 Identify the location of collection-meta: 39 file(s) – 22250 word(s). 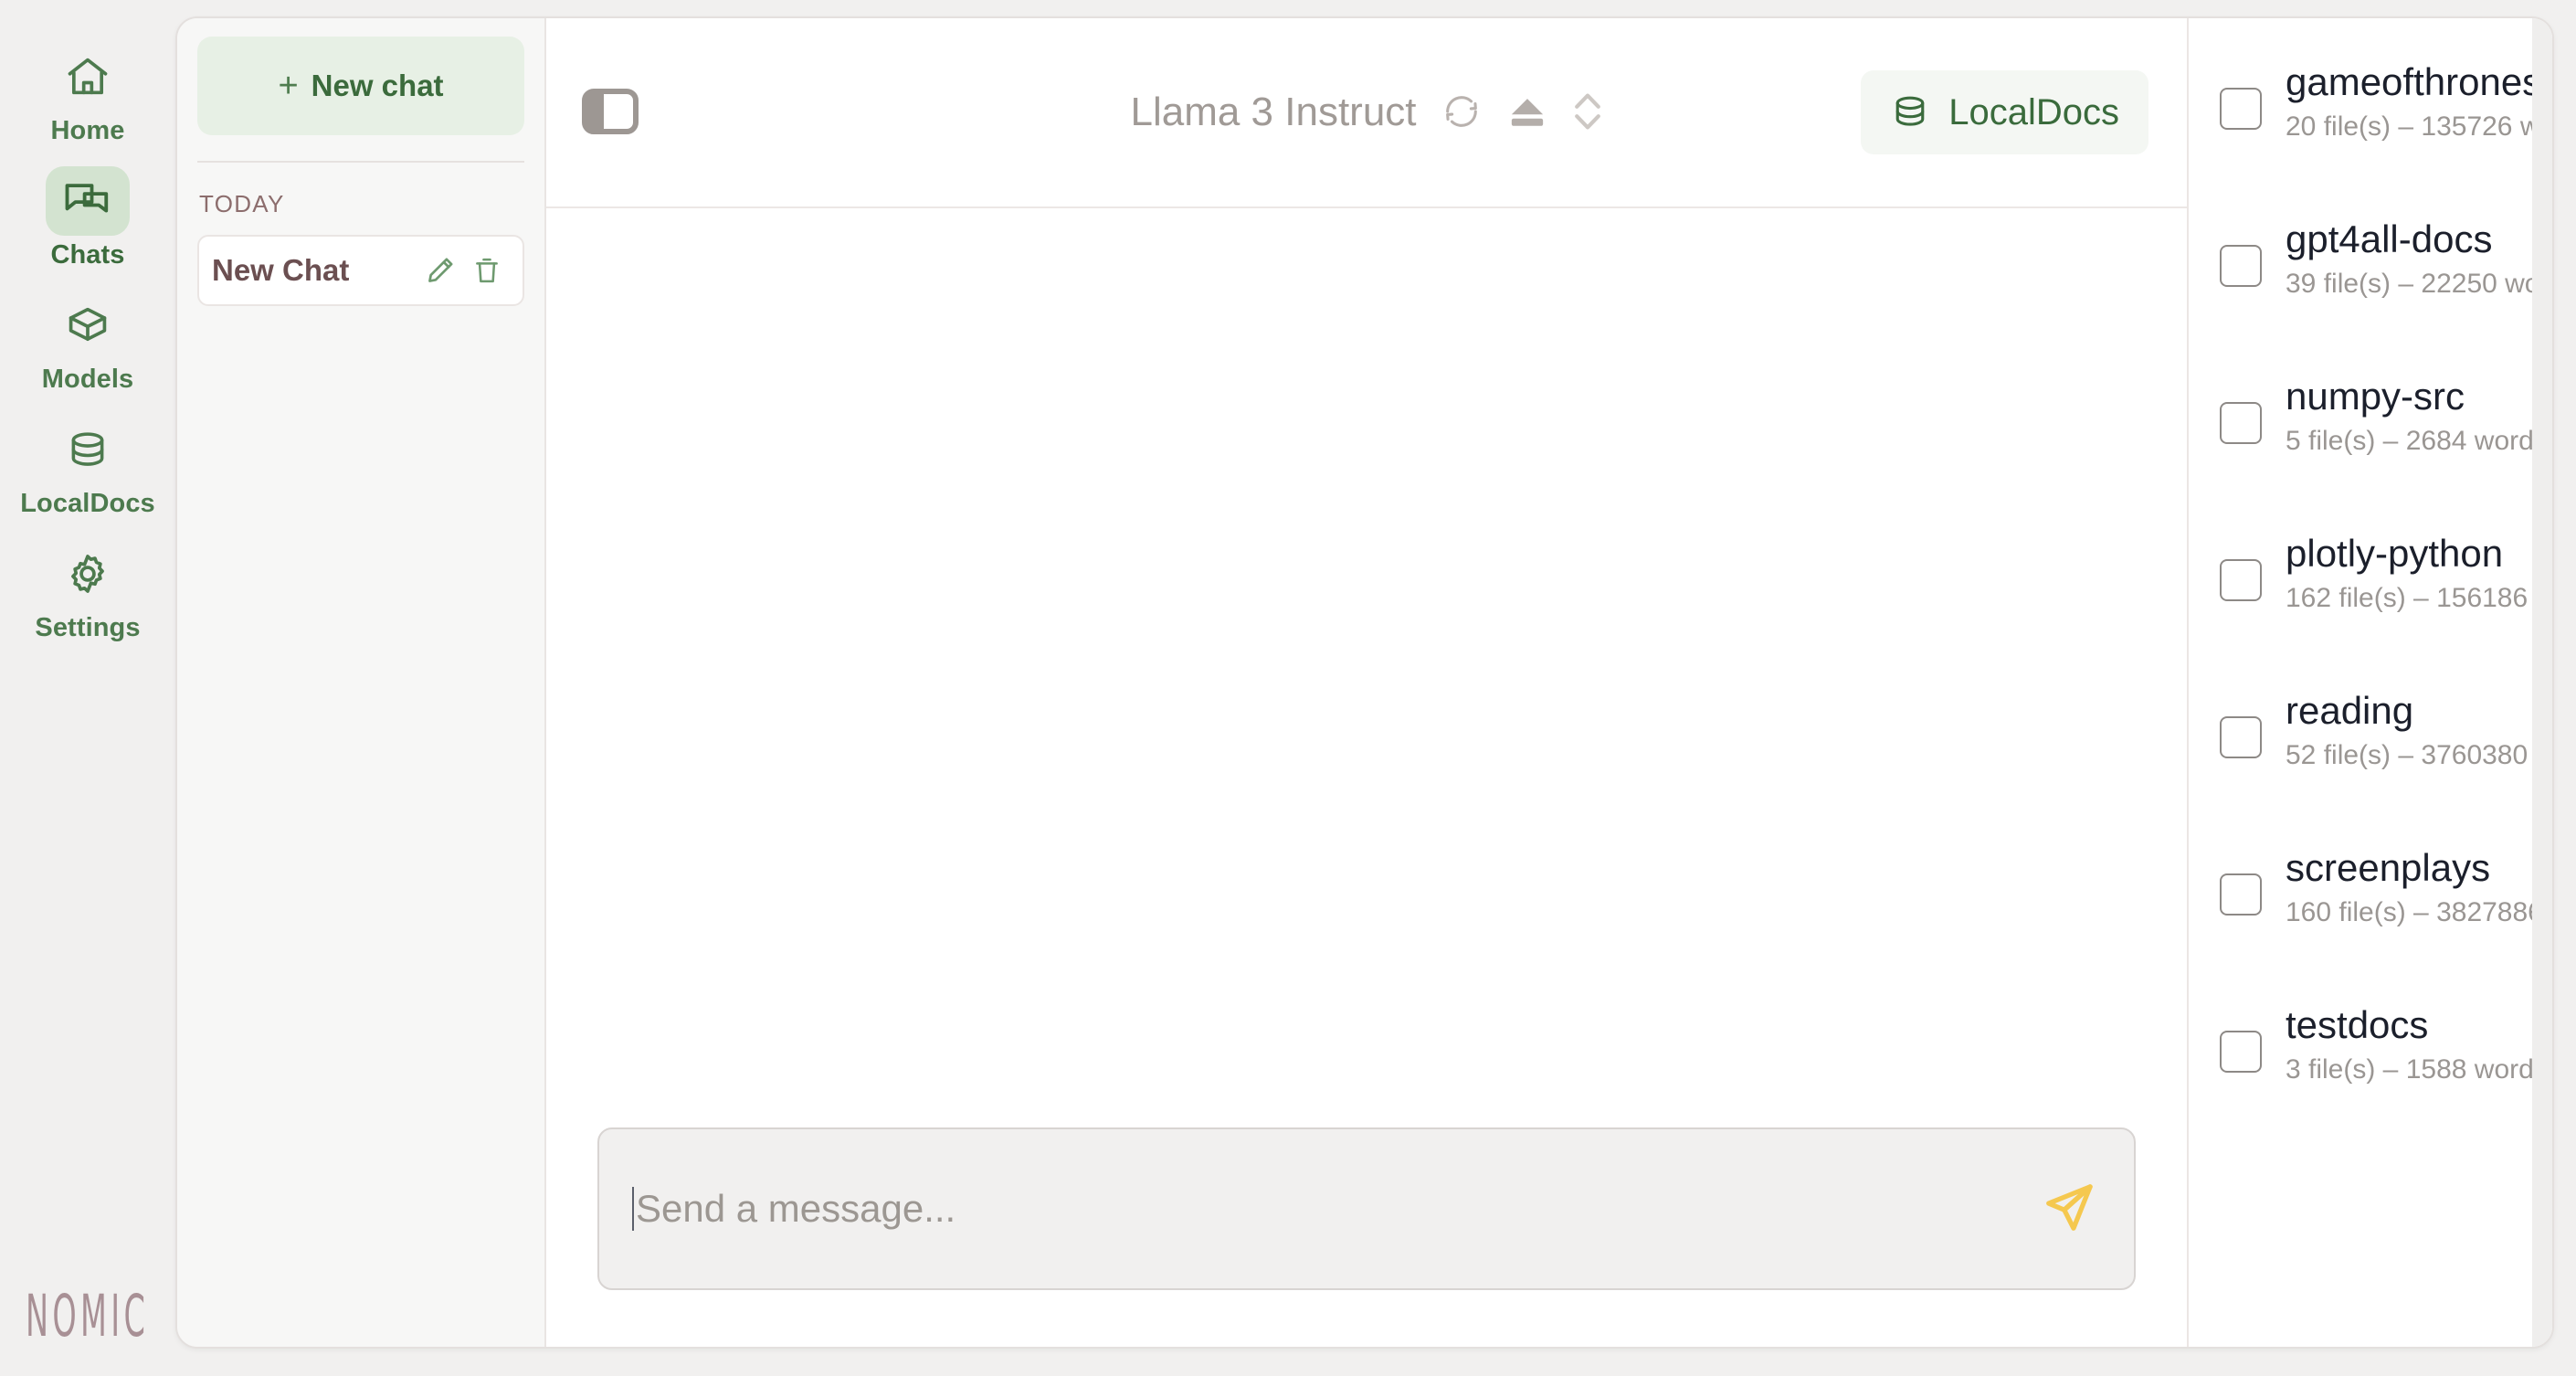
(2410, 284).